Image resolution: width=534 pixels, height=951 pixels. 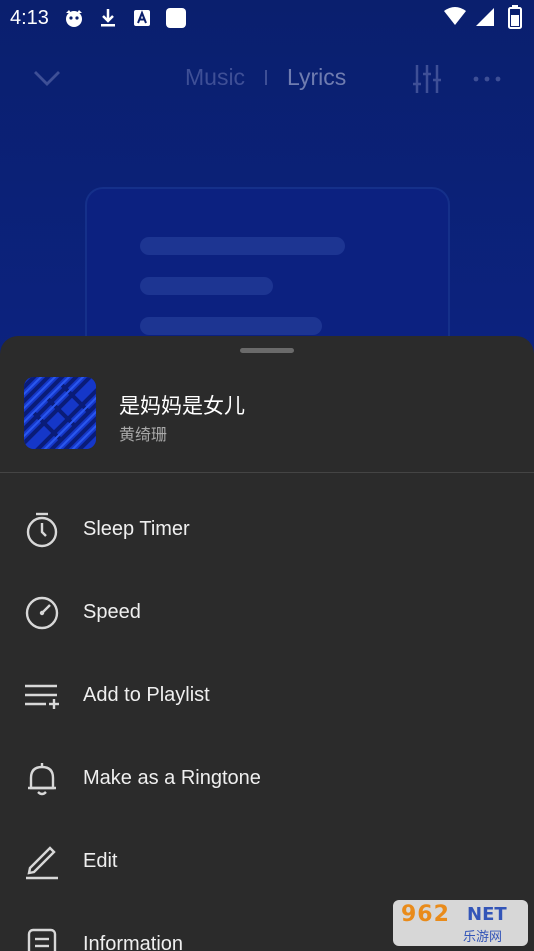 What do you see at coordinates (515, 17) in the screenshot?
I see `battery-icon` at bounding box center [515, 17].